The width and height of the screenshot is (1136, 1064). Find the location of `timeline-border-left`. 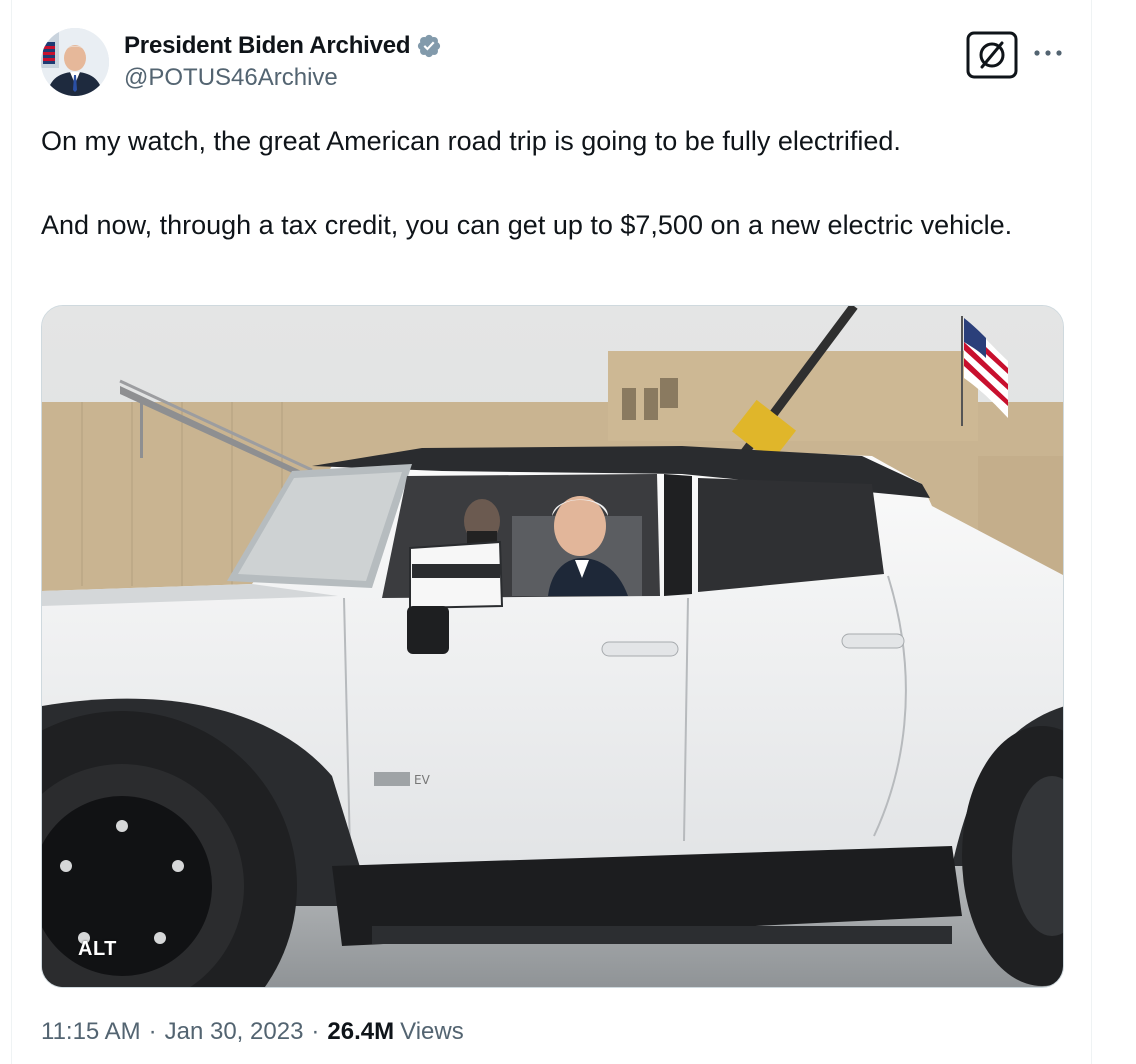

timeline-border-left is located at coordinates (11, 532).